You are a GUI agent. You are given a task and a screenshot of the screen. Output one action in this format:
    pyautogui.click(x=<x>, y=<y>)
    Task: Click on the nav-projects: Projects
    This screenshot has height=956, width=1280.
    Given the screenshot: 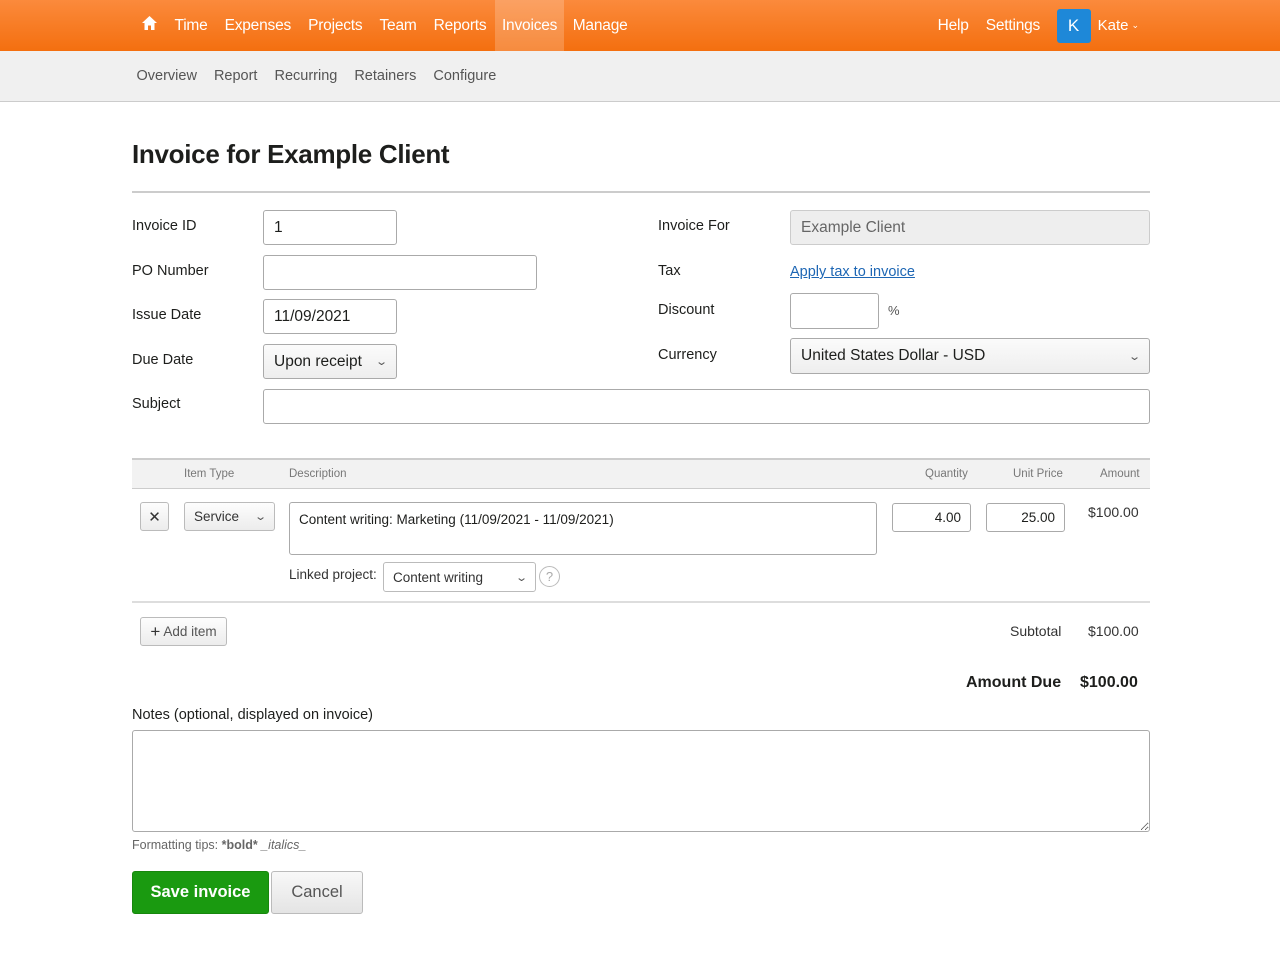 What is the action you would take?
    pyautogui.click(x=335, y=25)
    